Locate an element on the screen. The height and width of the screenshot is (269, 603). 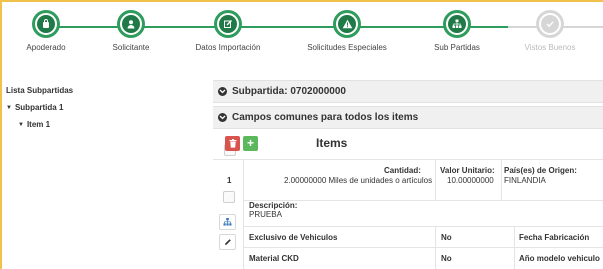
valor-unitario-value: 10.00000000 is located at coordinates (470, 180).